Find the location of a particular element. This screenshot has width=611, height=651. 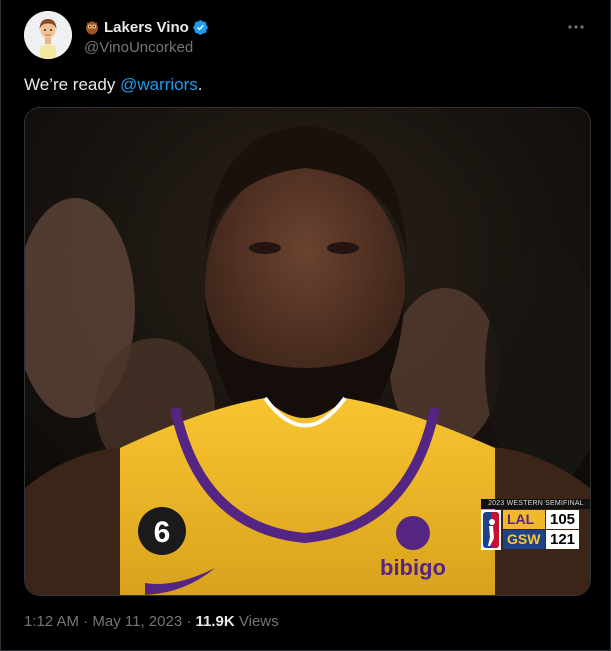

scorebug-team: LAL is located at coordinates (524, 519).